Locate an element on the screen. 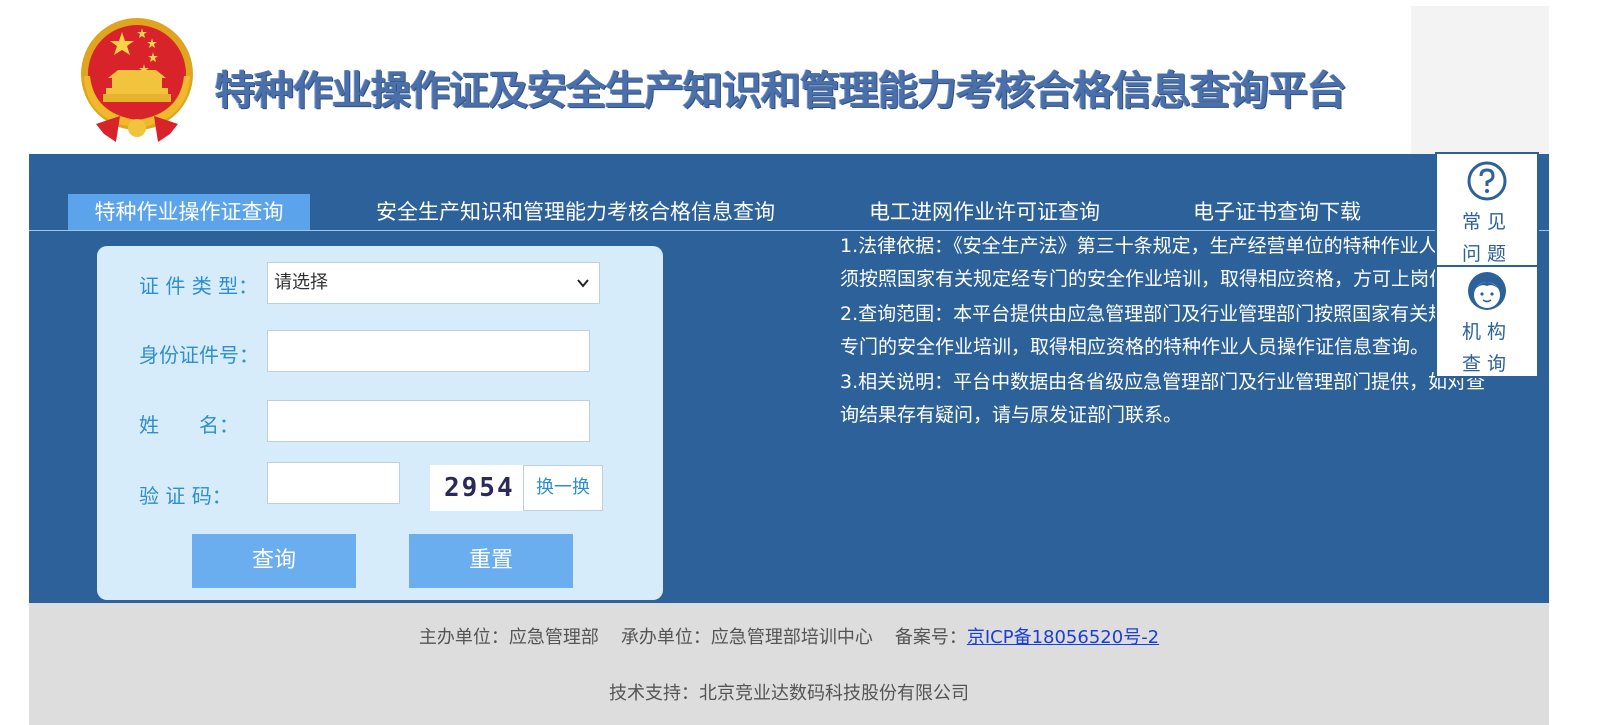 Image resolution: width=1606 pixels, height=725 pixels. side-panel-divider is located at coordinates (1487, 266).